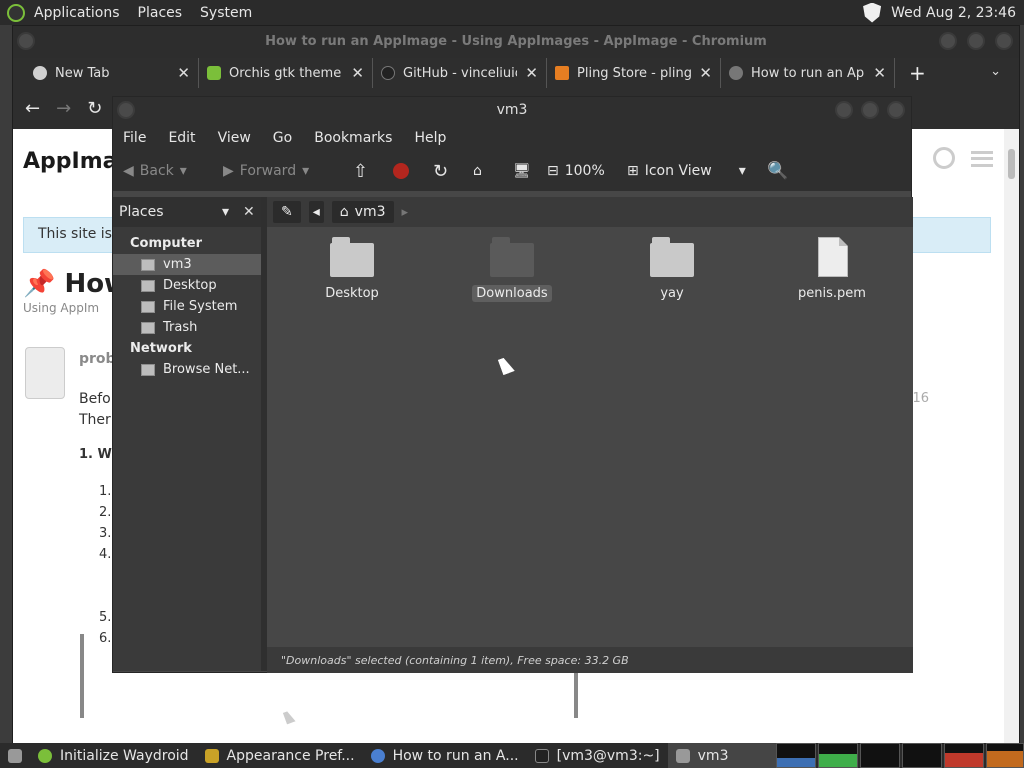 Image resolution: width=1024 pixels, height=768 pixels. What do you see at coordinates (900, 755) in the screenshot?
I see `system-monitors` at bounding box center [900, 755].